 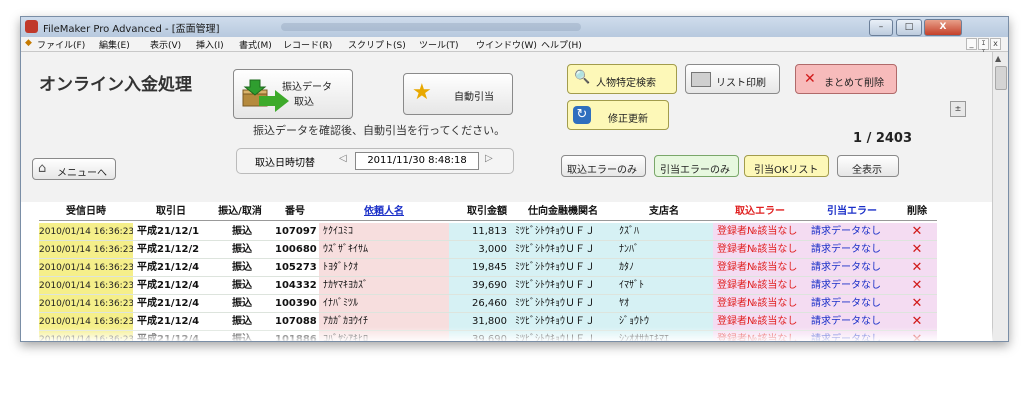 What do you see at coordinates (917, 212) in the screenshot?
I see `col-delete-header: 削除` at bounding box center [917, 212].